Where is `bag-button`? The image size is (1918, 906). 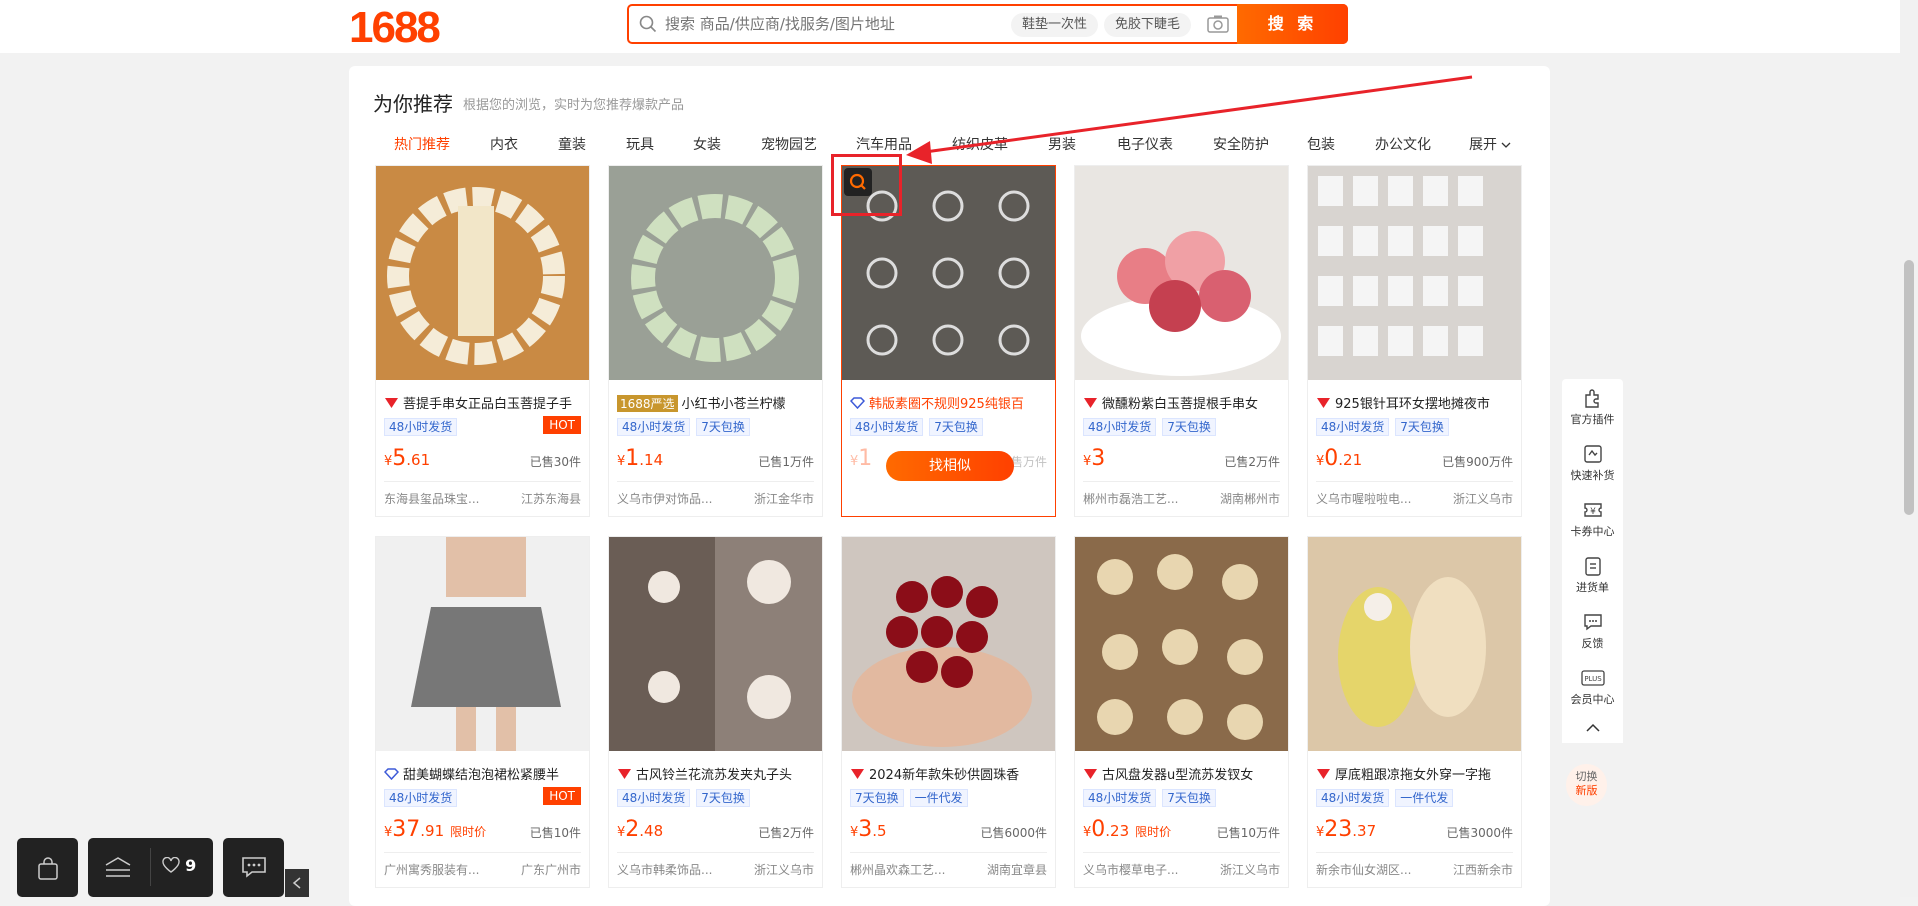
bag-button is located at coordinates (47, 867).